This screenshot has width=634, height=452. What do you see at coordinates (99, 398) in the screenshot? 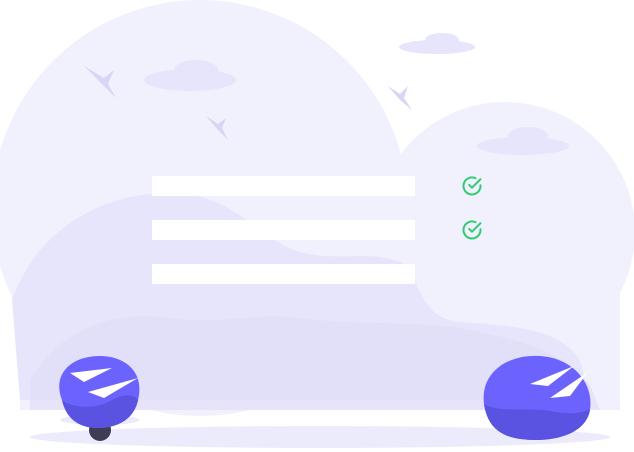
I see `bush-icon` at bounding box center [99, 398].